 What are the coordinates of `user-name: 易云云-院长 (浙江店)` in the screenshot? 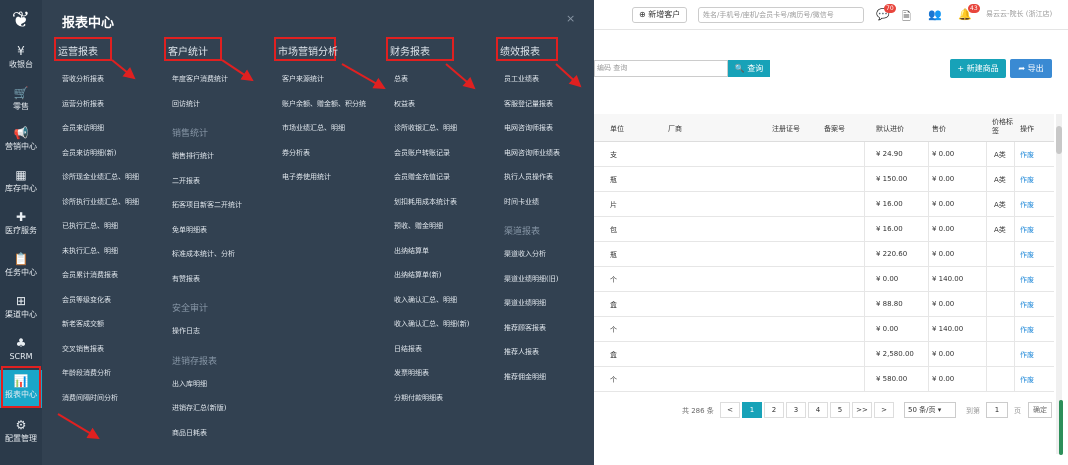 It's located at (1019, 14).